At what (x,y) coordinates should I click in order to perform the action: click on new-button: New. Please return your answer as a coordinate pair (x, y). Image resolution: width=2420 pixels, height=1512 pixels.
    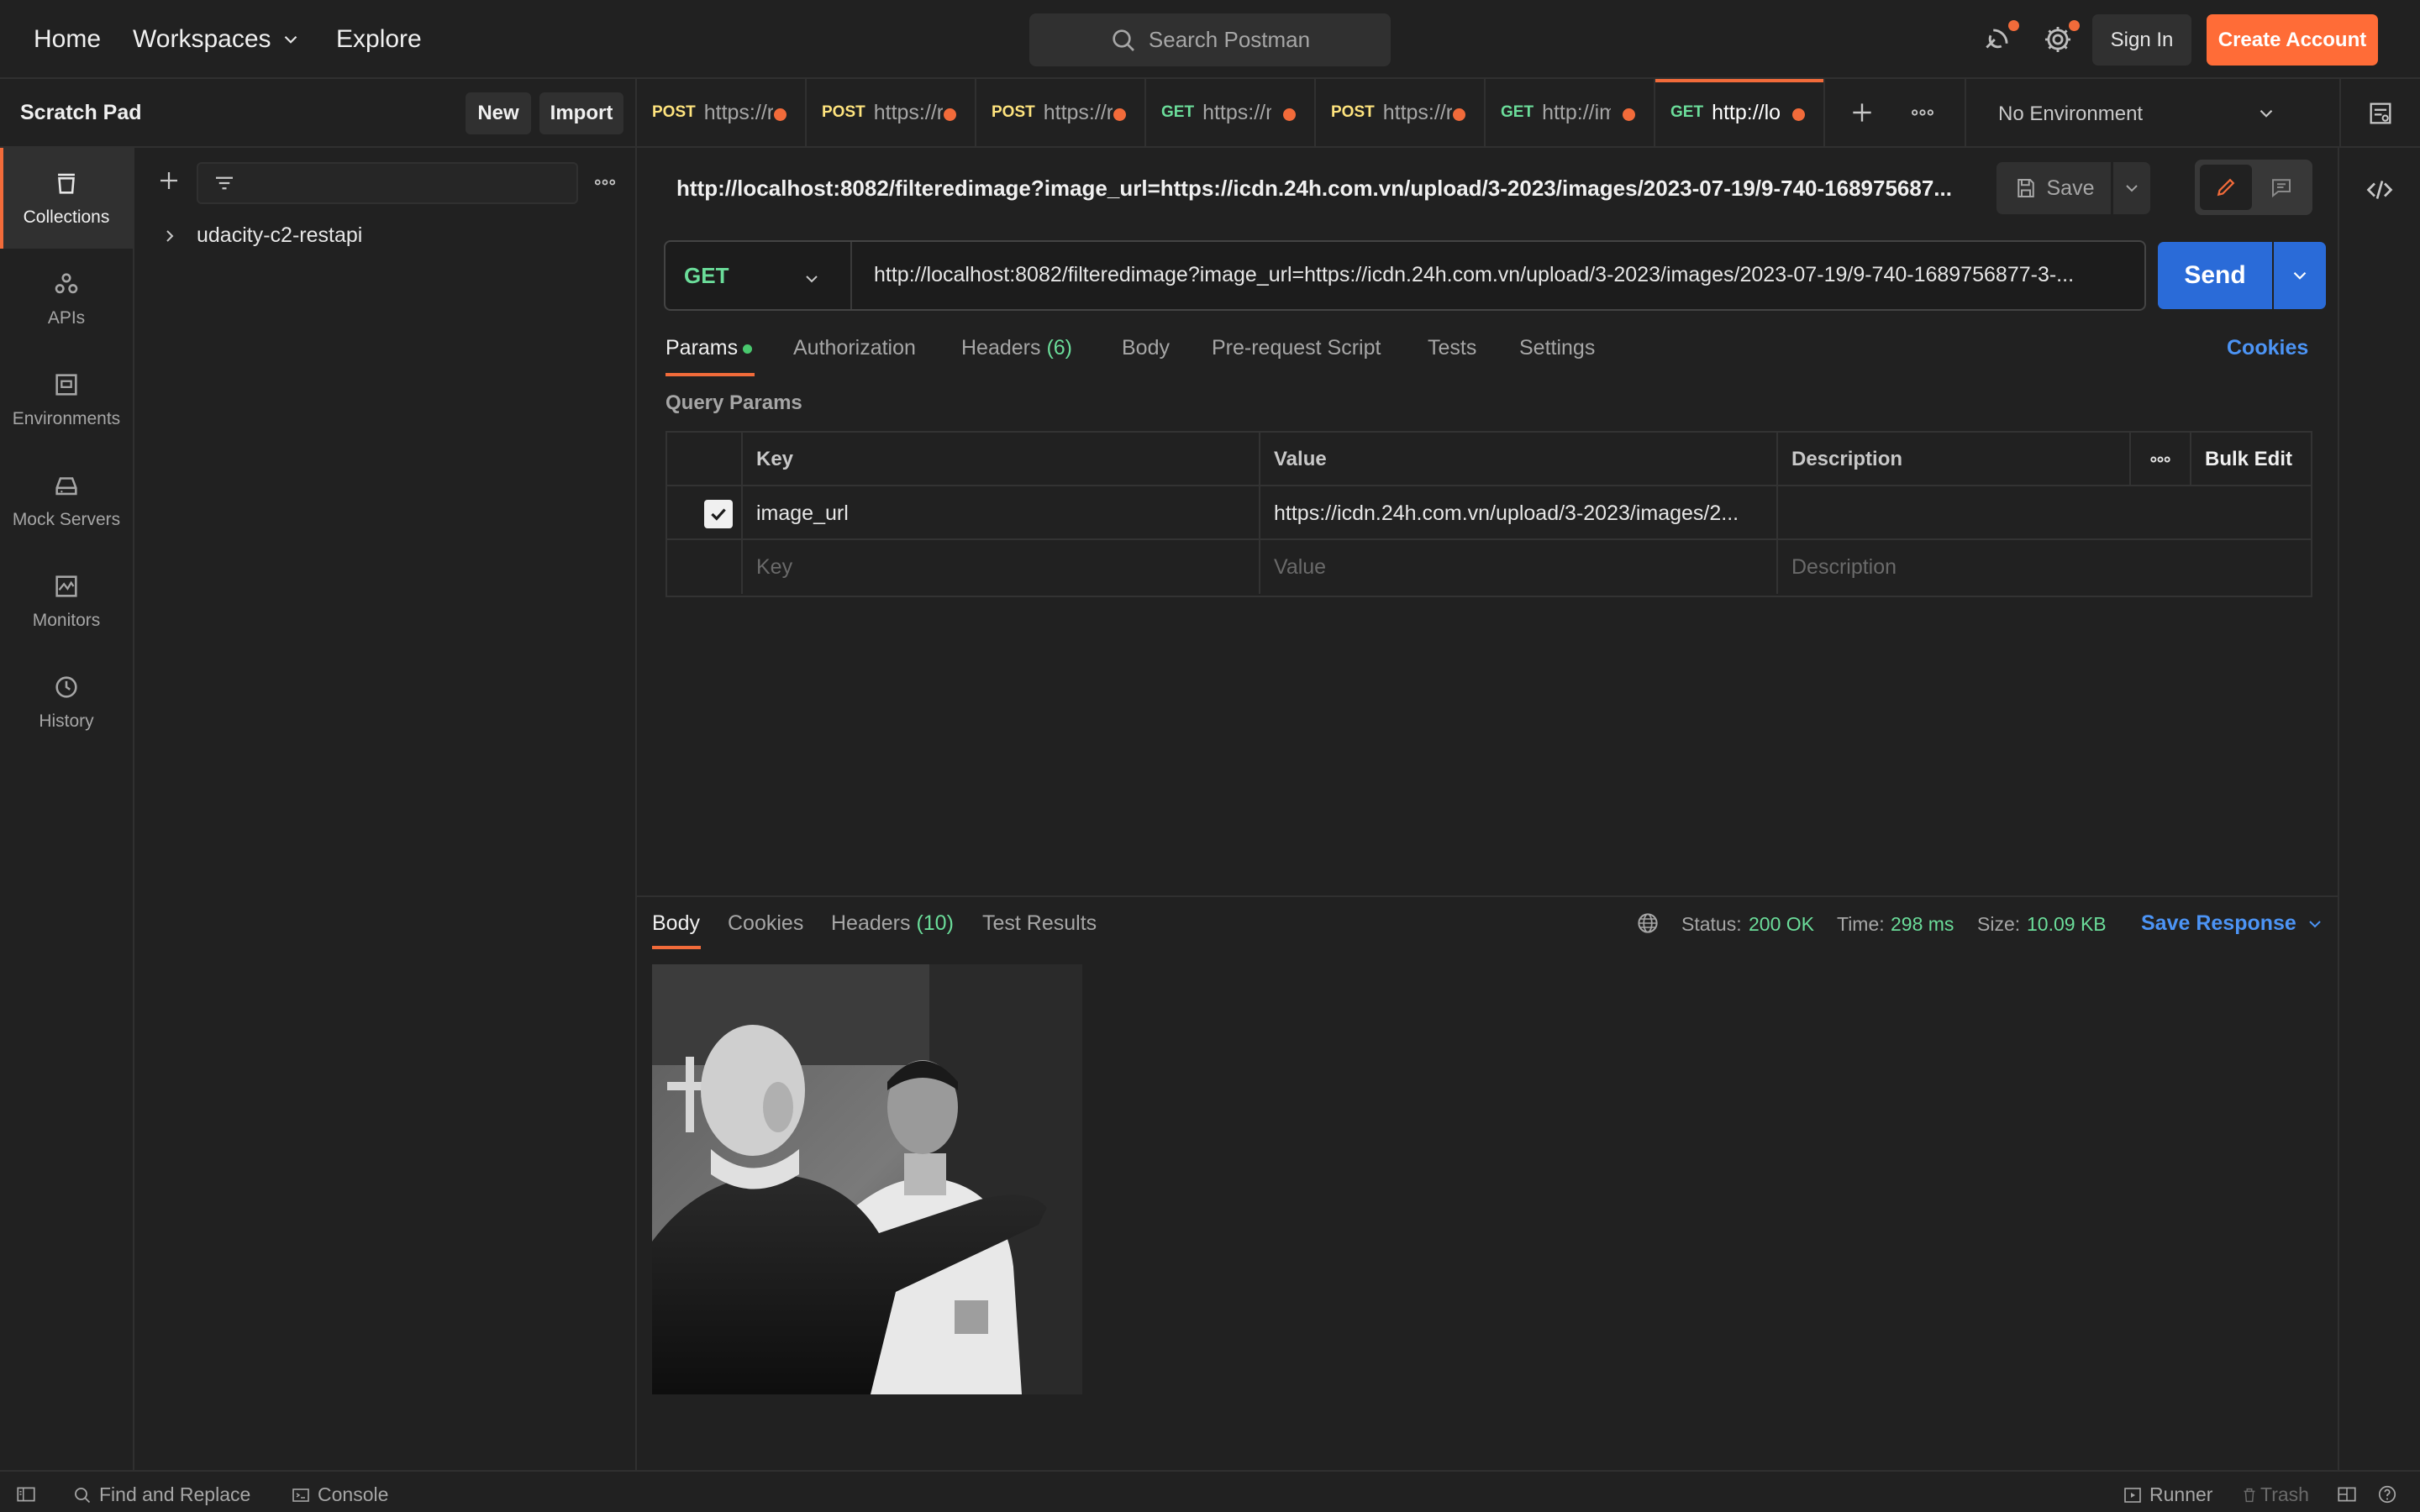
    Looking at the image, I should click on (498, 113).